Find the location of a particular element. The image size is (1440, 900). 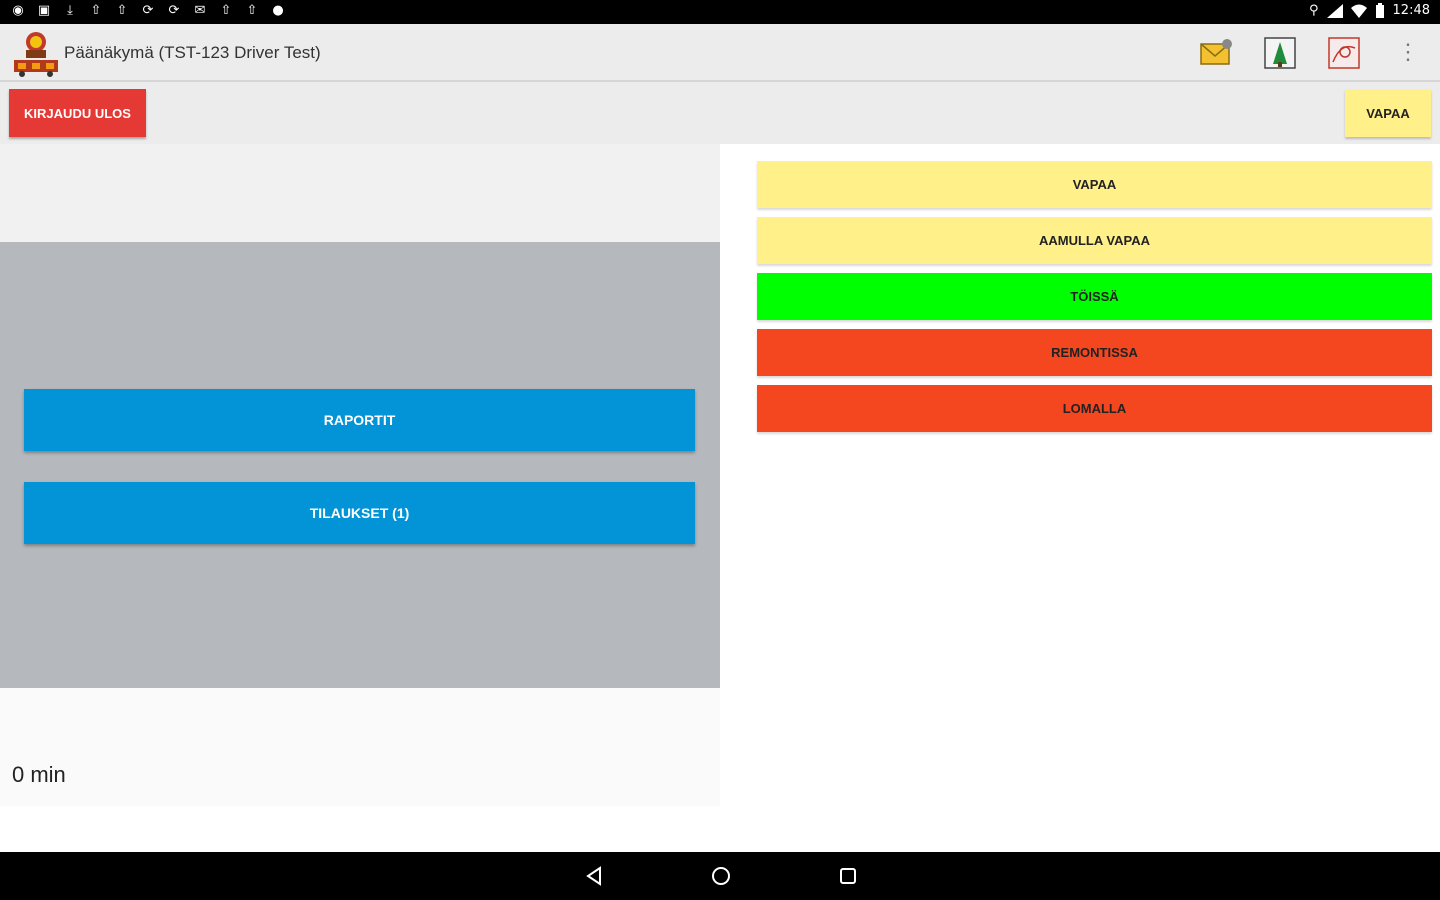

left-panel-header is located at coordinates (360, 193).